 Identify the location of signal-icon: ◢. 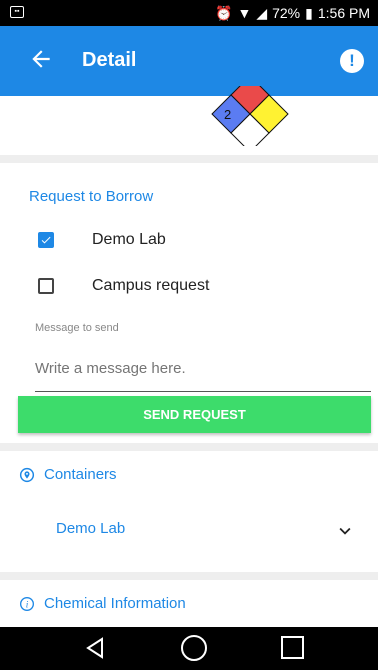
(262, 13).